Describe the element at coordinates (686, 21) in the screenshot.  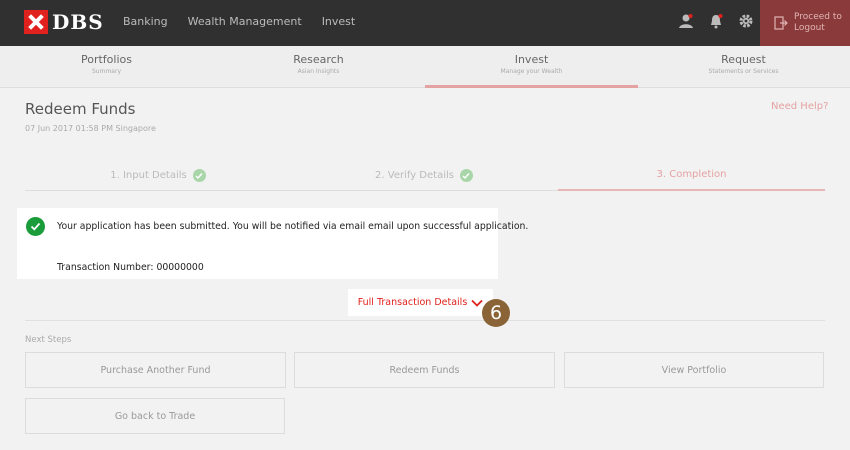
I see `profile-icon` at that location.